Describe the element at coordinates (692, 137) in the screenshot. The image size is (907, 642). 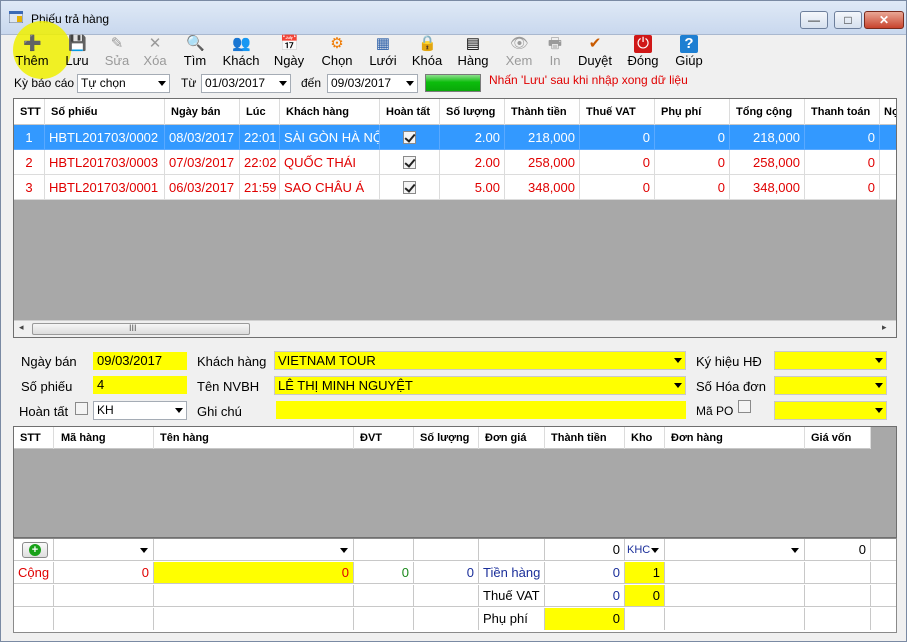
I see `cell-phu-phi: 0` at that location.